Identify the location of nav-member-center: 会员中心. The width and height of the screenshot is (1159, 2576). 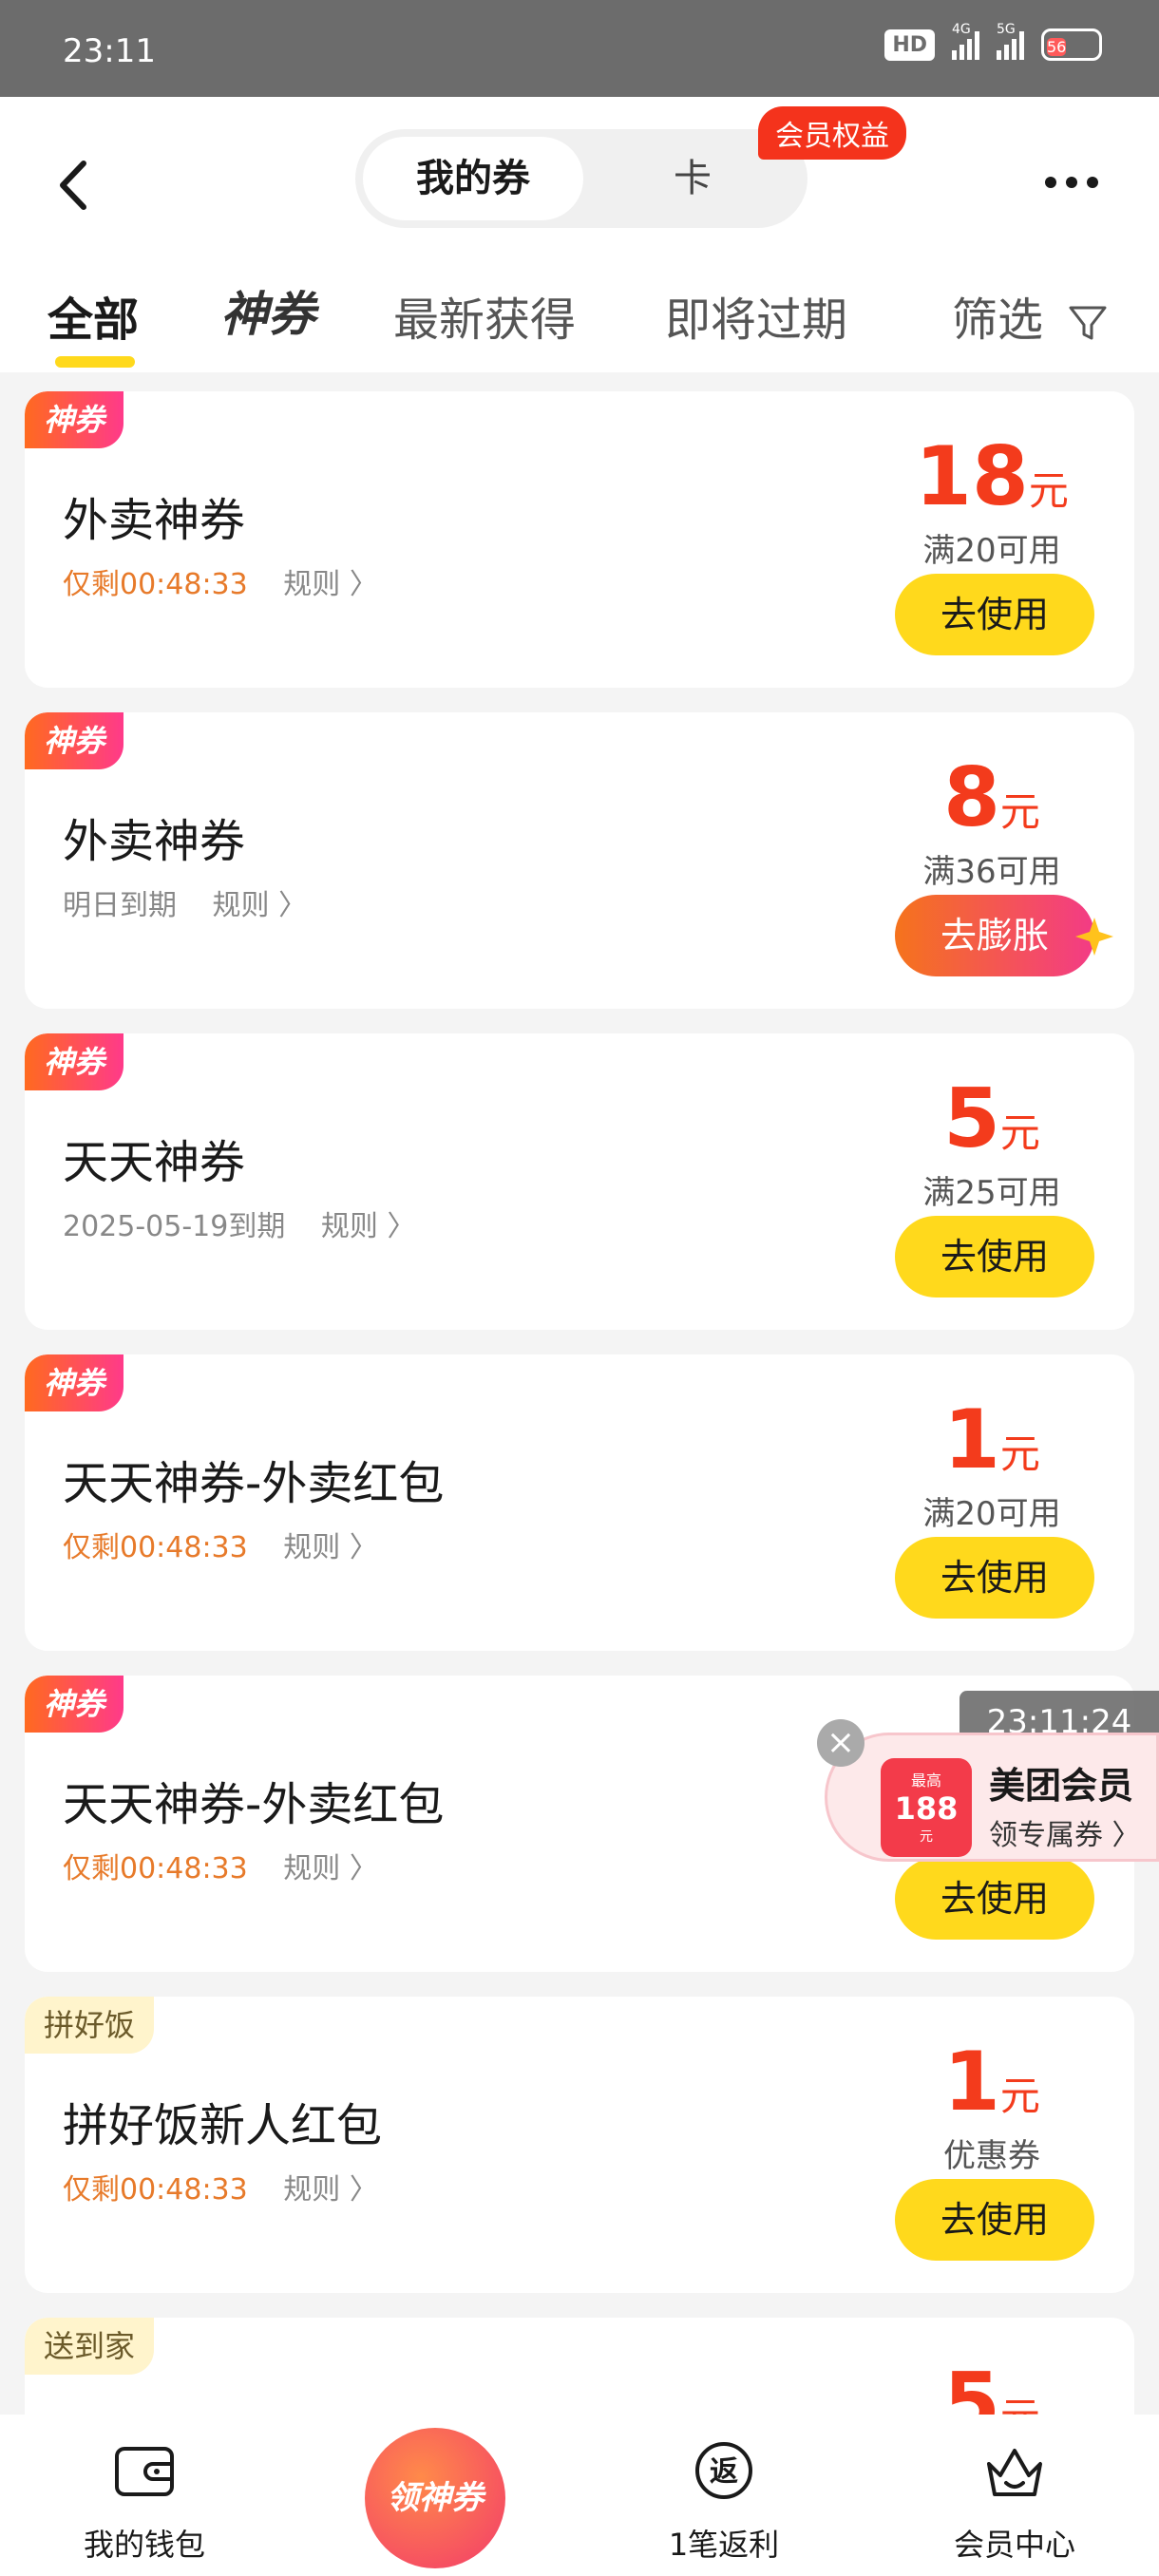
(1014, 2501).